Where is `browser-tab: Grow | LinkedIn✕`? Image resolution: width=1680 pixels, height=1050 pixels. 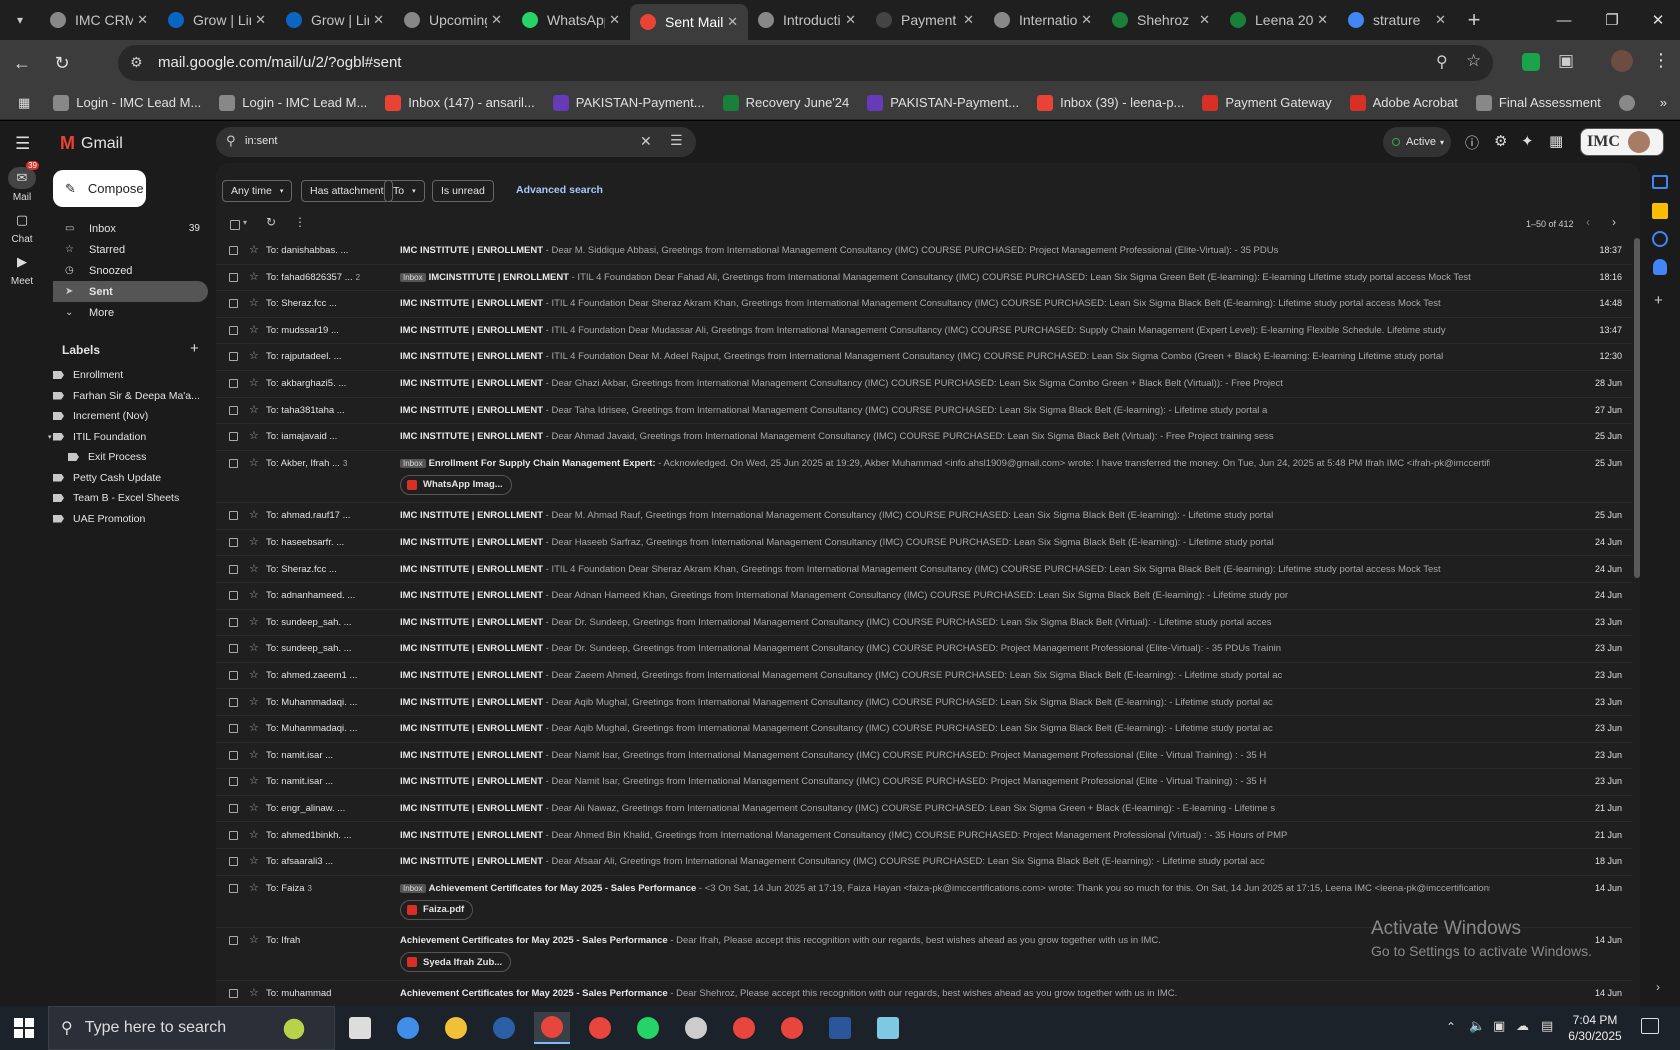 browser-tab: Grow | LinkedIn✕ is located at coordinates (217, 20).